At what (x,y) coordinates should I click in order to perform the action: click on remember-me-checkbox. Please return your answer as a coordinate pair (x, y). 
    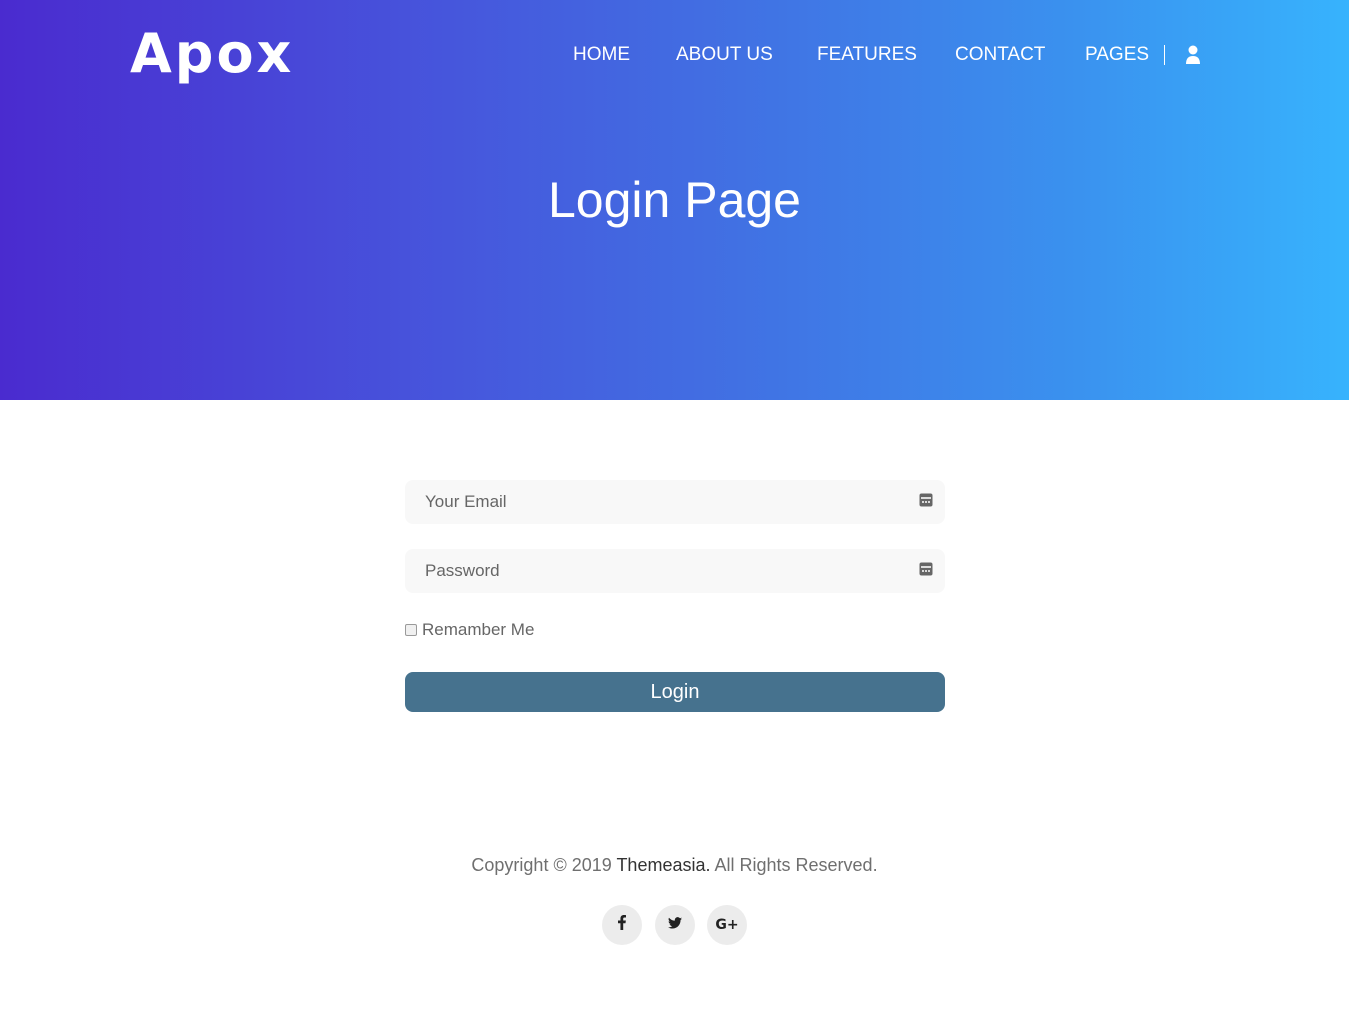
    Looking at the image, I should click on (411, 630).